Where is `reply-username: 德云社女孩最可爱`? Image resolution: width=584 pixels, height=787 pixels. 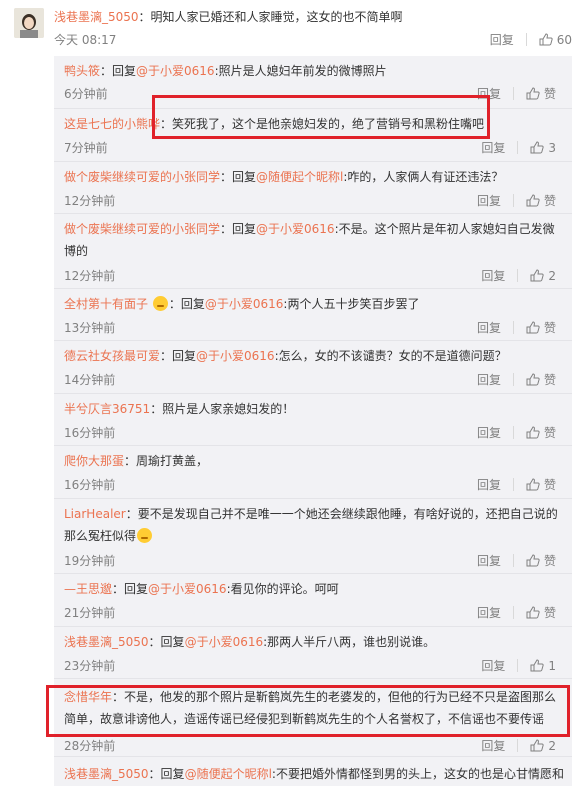
reply-username: 德云社女孩最可爱 is located at coordinates (112, 356).